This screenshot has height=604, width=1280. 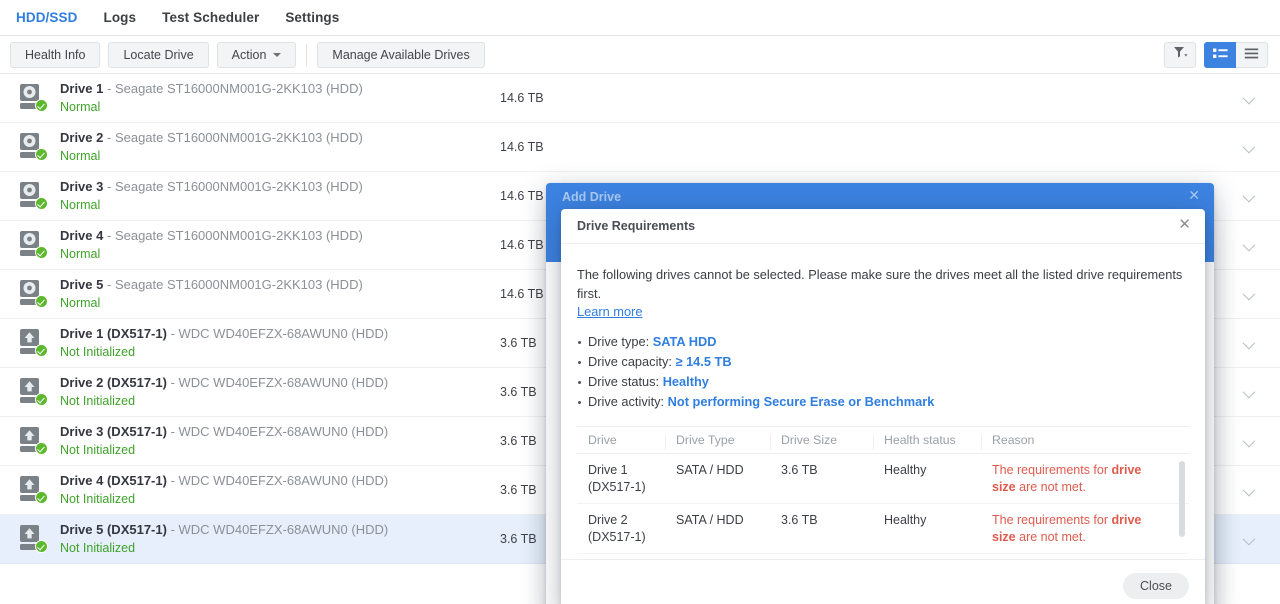 What do you see at coordinates (617, 528) in the screenshot?
I see `cell-drive: Drive 2 (DX517-1)` at bounding box center [617, 528].